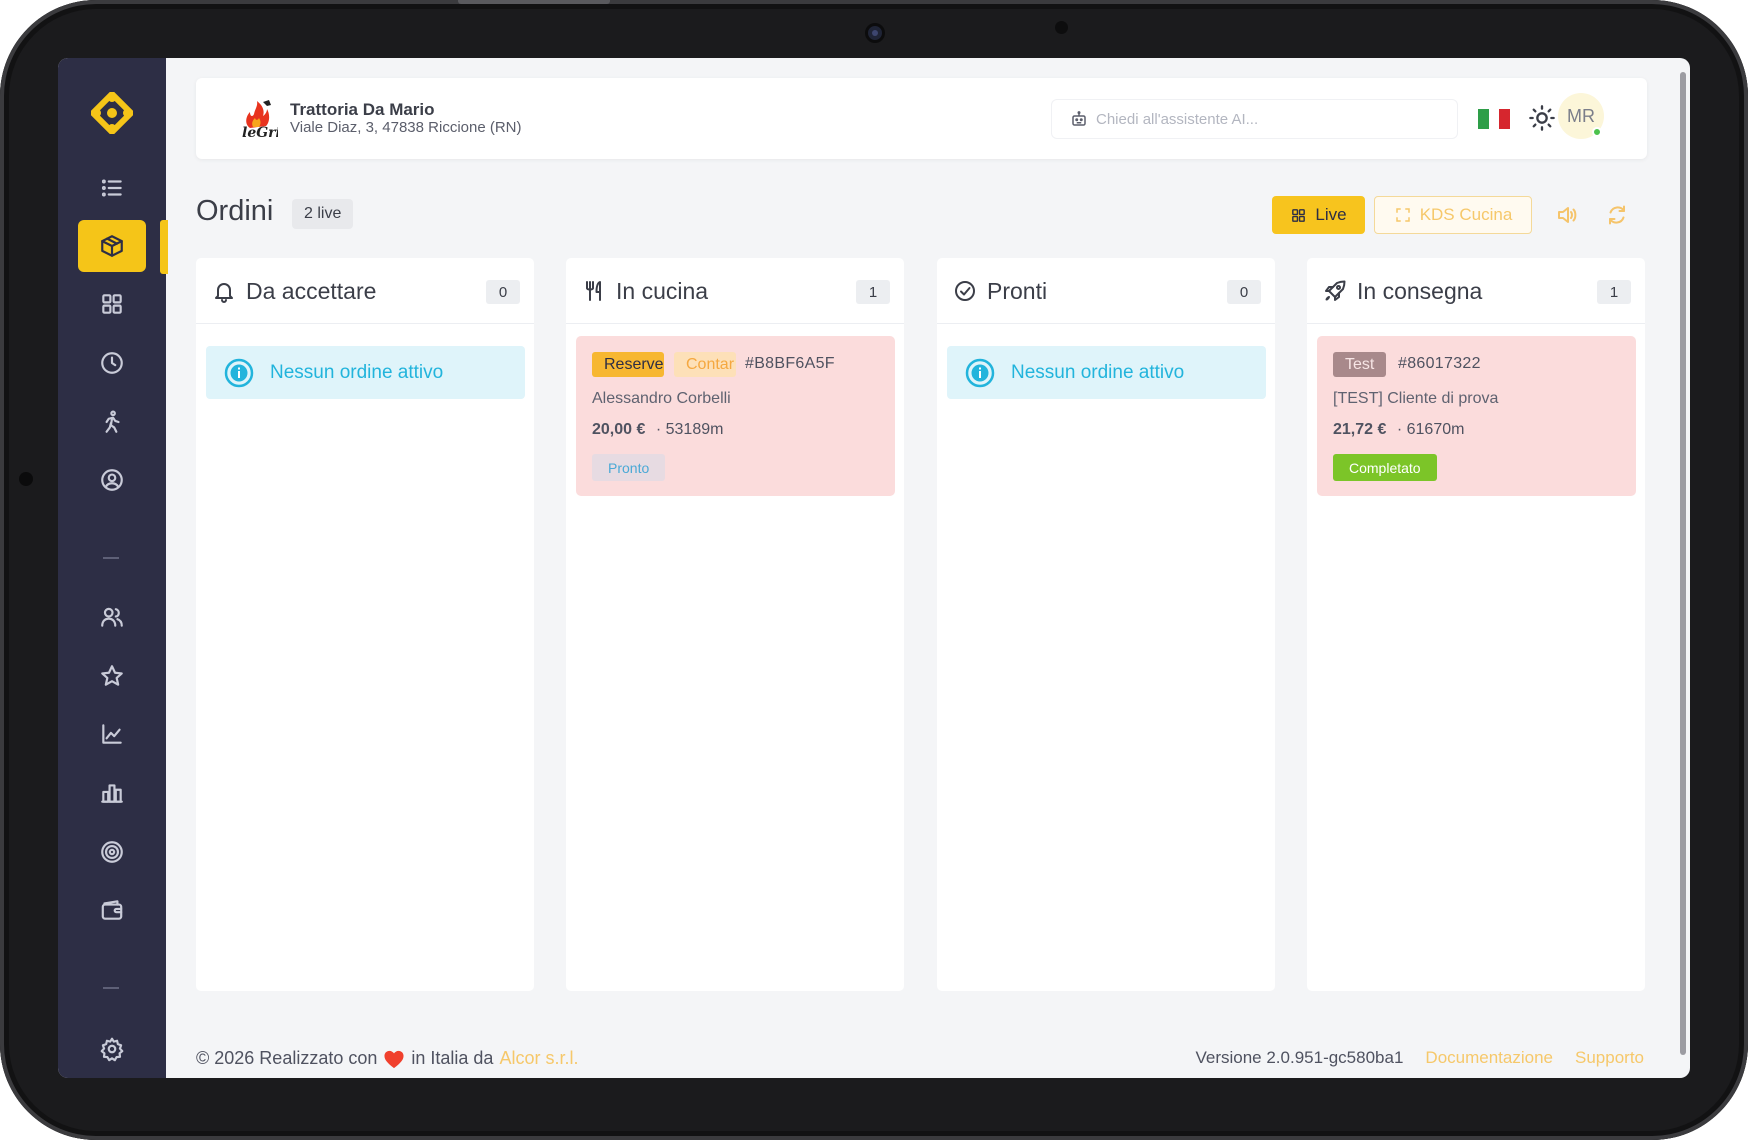 This screenshot has height=1140, width=1748. I want to click on restaurant-logo-icon: leGril, so click(260, 120).